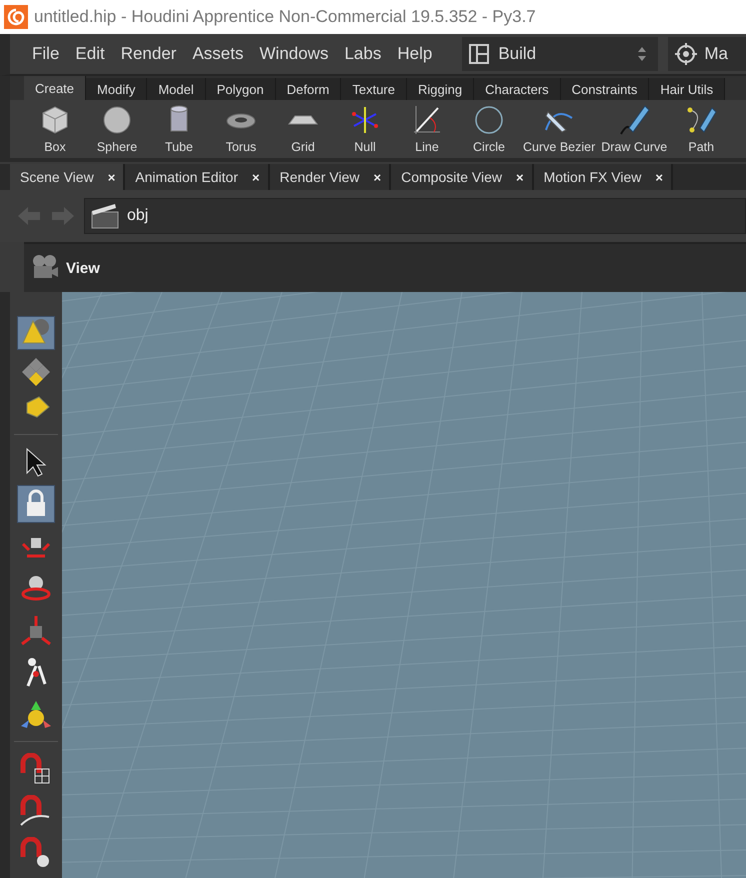  I want to click on menu-item: Edit, so click(90, 54).